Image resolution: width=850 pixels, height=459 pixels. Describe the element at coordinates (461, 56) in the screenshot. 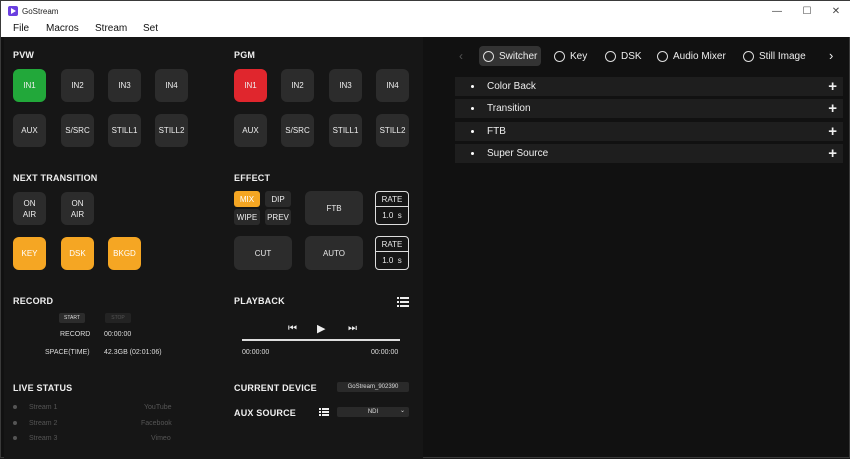

I see `tab-scroll-left-icon: ‹` at that location.